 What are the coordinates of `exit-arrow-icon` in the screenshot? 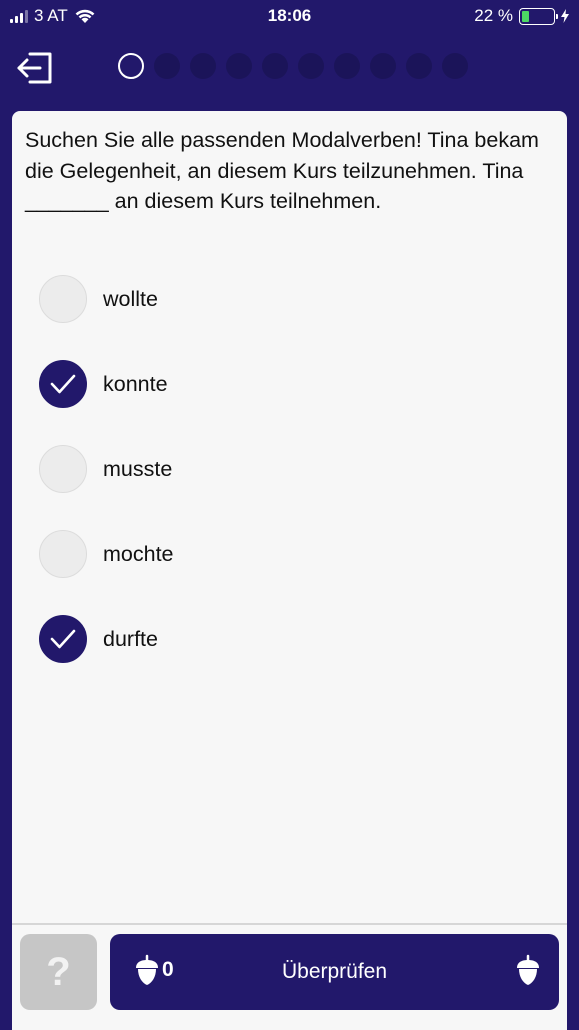 It's located at (34, 68).